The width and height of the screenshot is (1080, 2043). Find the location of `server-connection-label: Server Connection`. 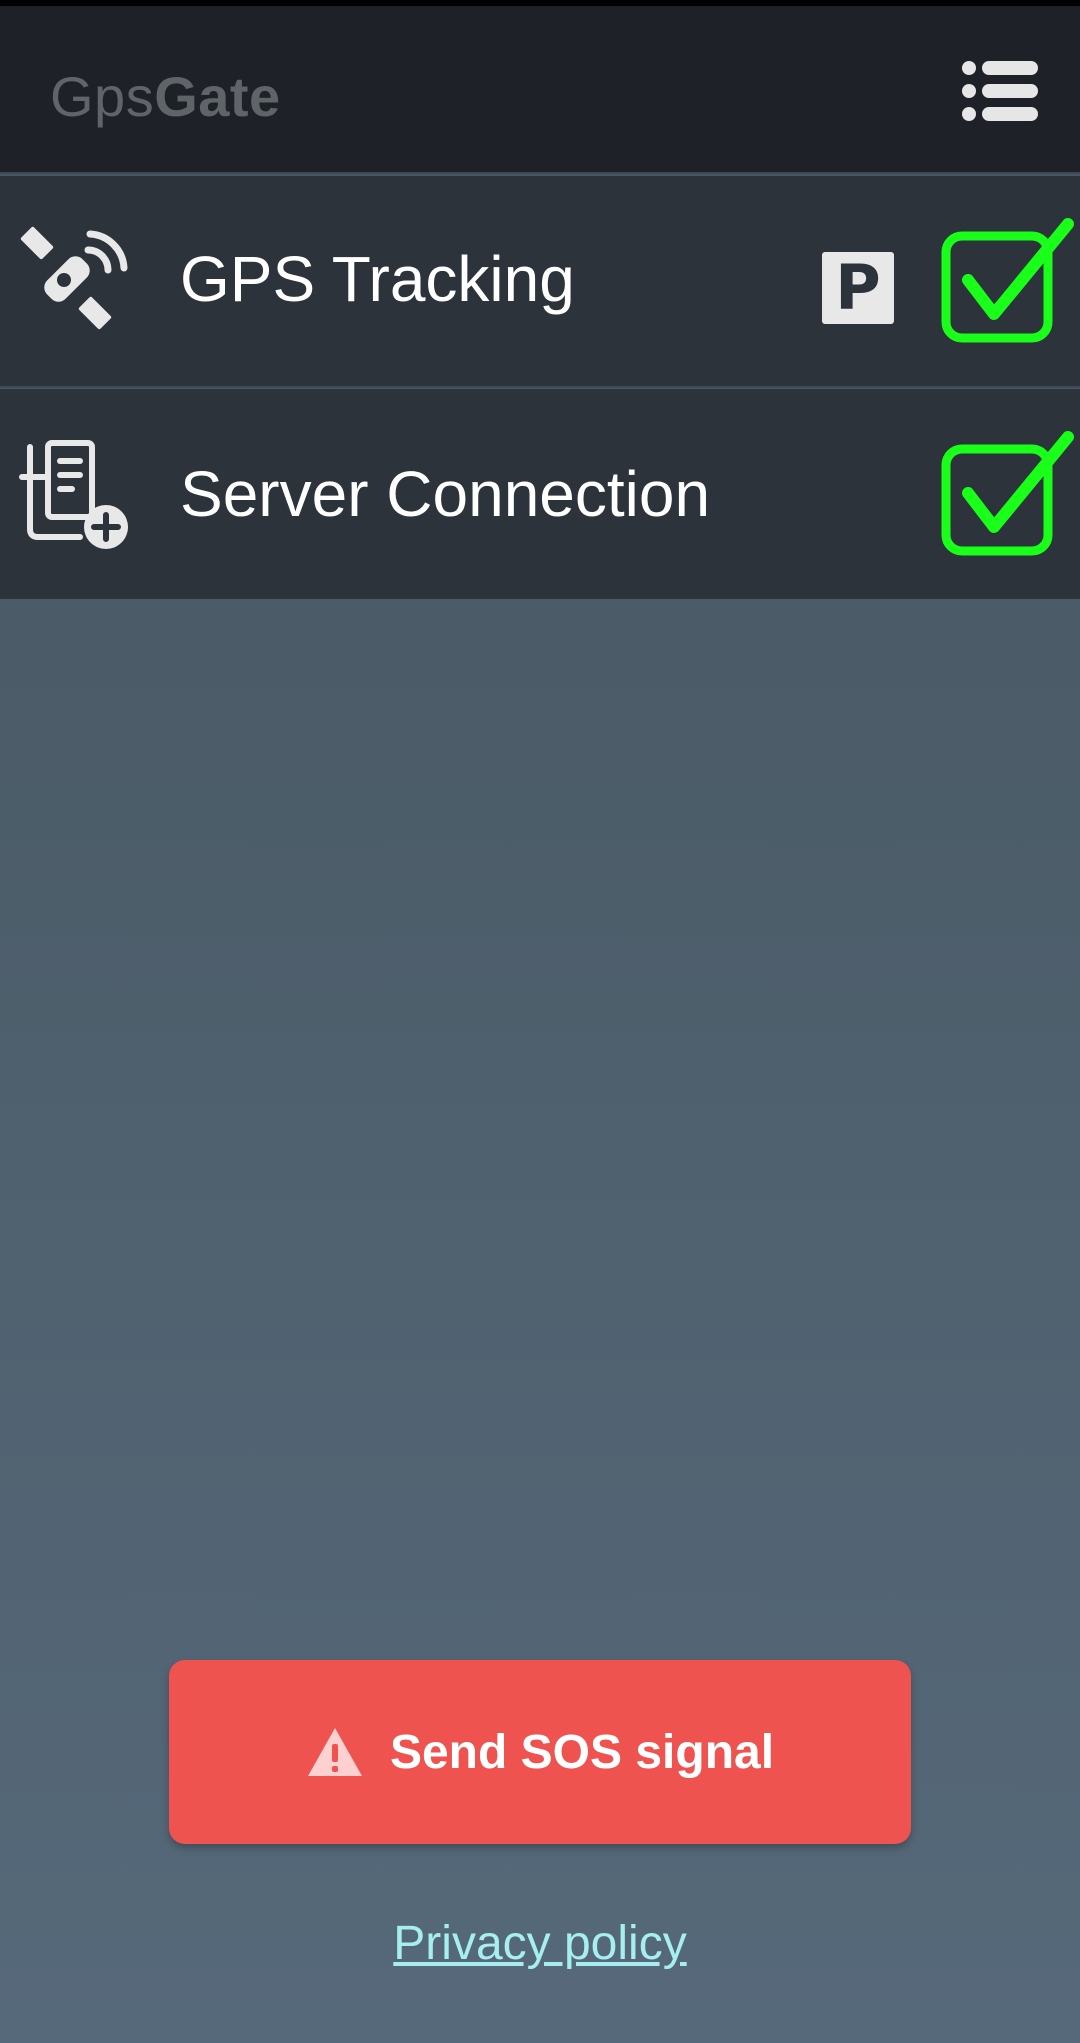

server-connection-label: Server Connection is located at coordinates (445, 494).